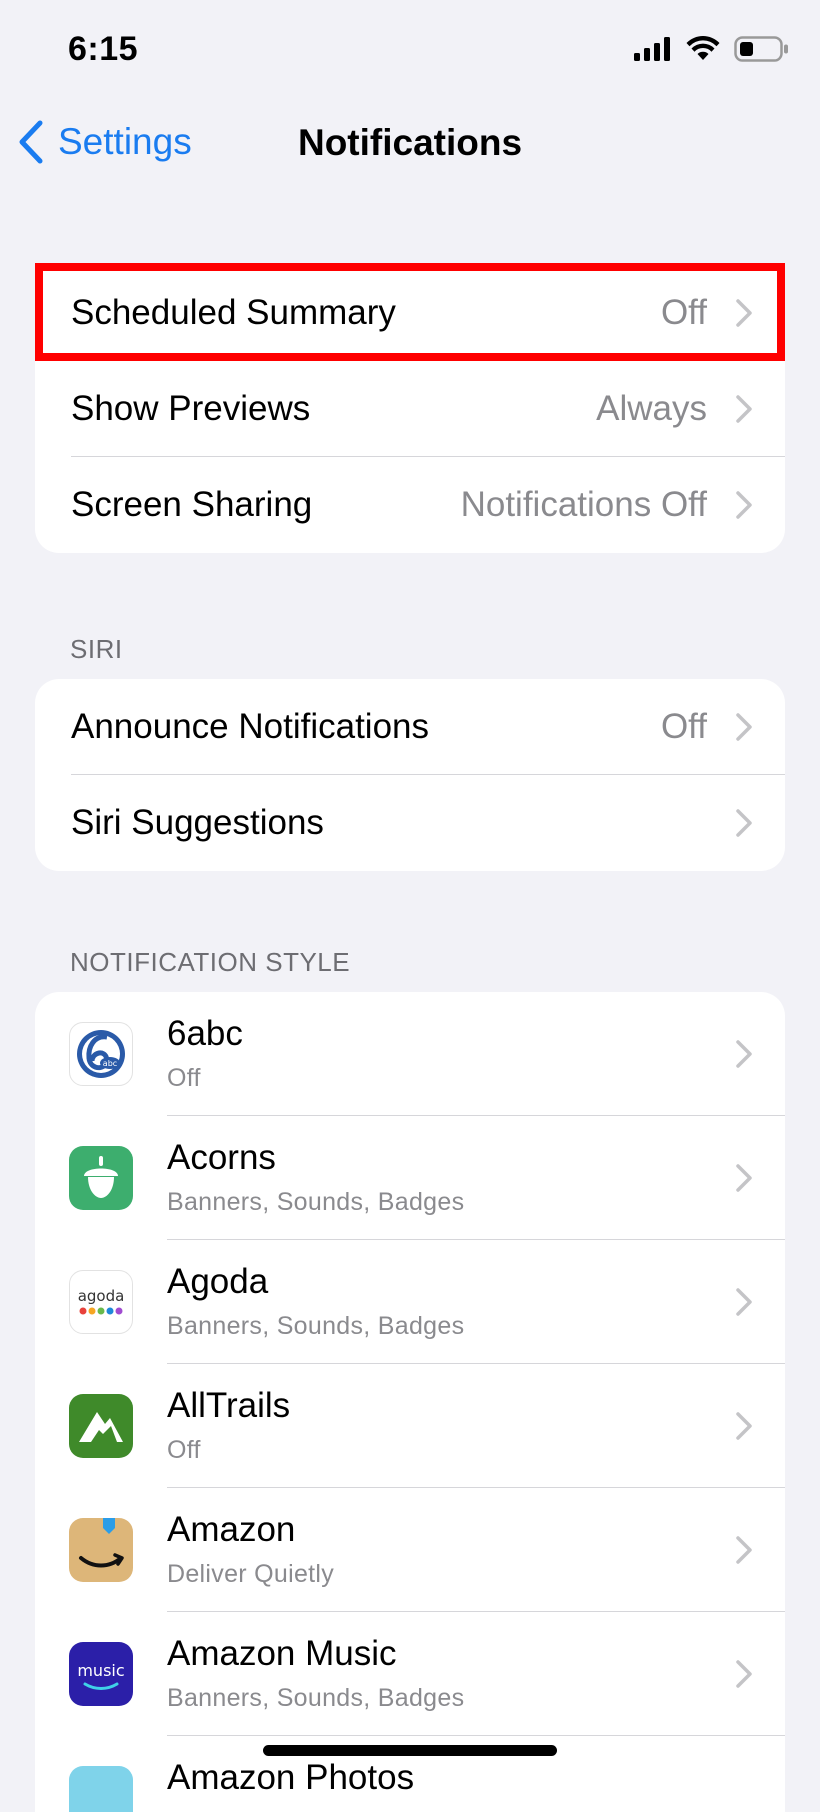 Image resolution: width=820 pixels, height=1812 pixels. What do you see at coordinates (101, 1296) in the screenshot?
I see `agoda-logo-text: agoda` at bounding box center [101, 1296].